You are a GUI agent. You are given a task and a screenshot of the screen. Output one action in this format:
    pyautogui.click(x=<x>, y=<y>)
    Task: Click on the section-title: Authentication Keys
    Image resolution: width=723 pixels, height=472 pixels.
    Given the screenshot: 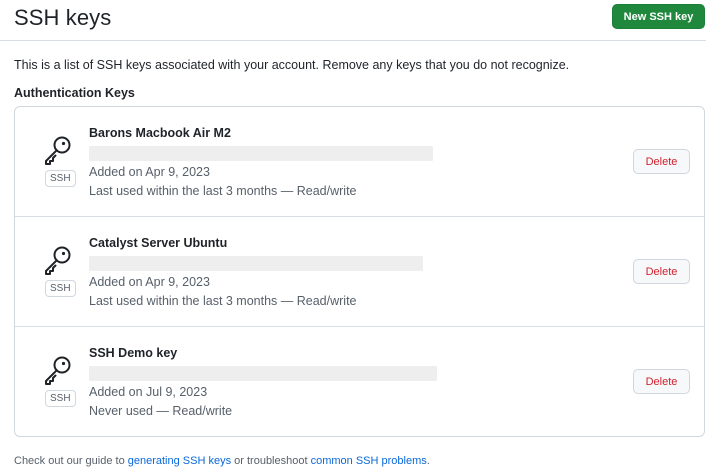 What is the action you would take?
    pyautogui.click(x=74, y=93)
    